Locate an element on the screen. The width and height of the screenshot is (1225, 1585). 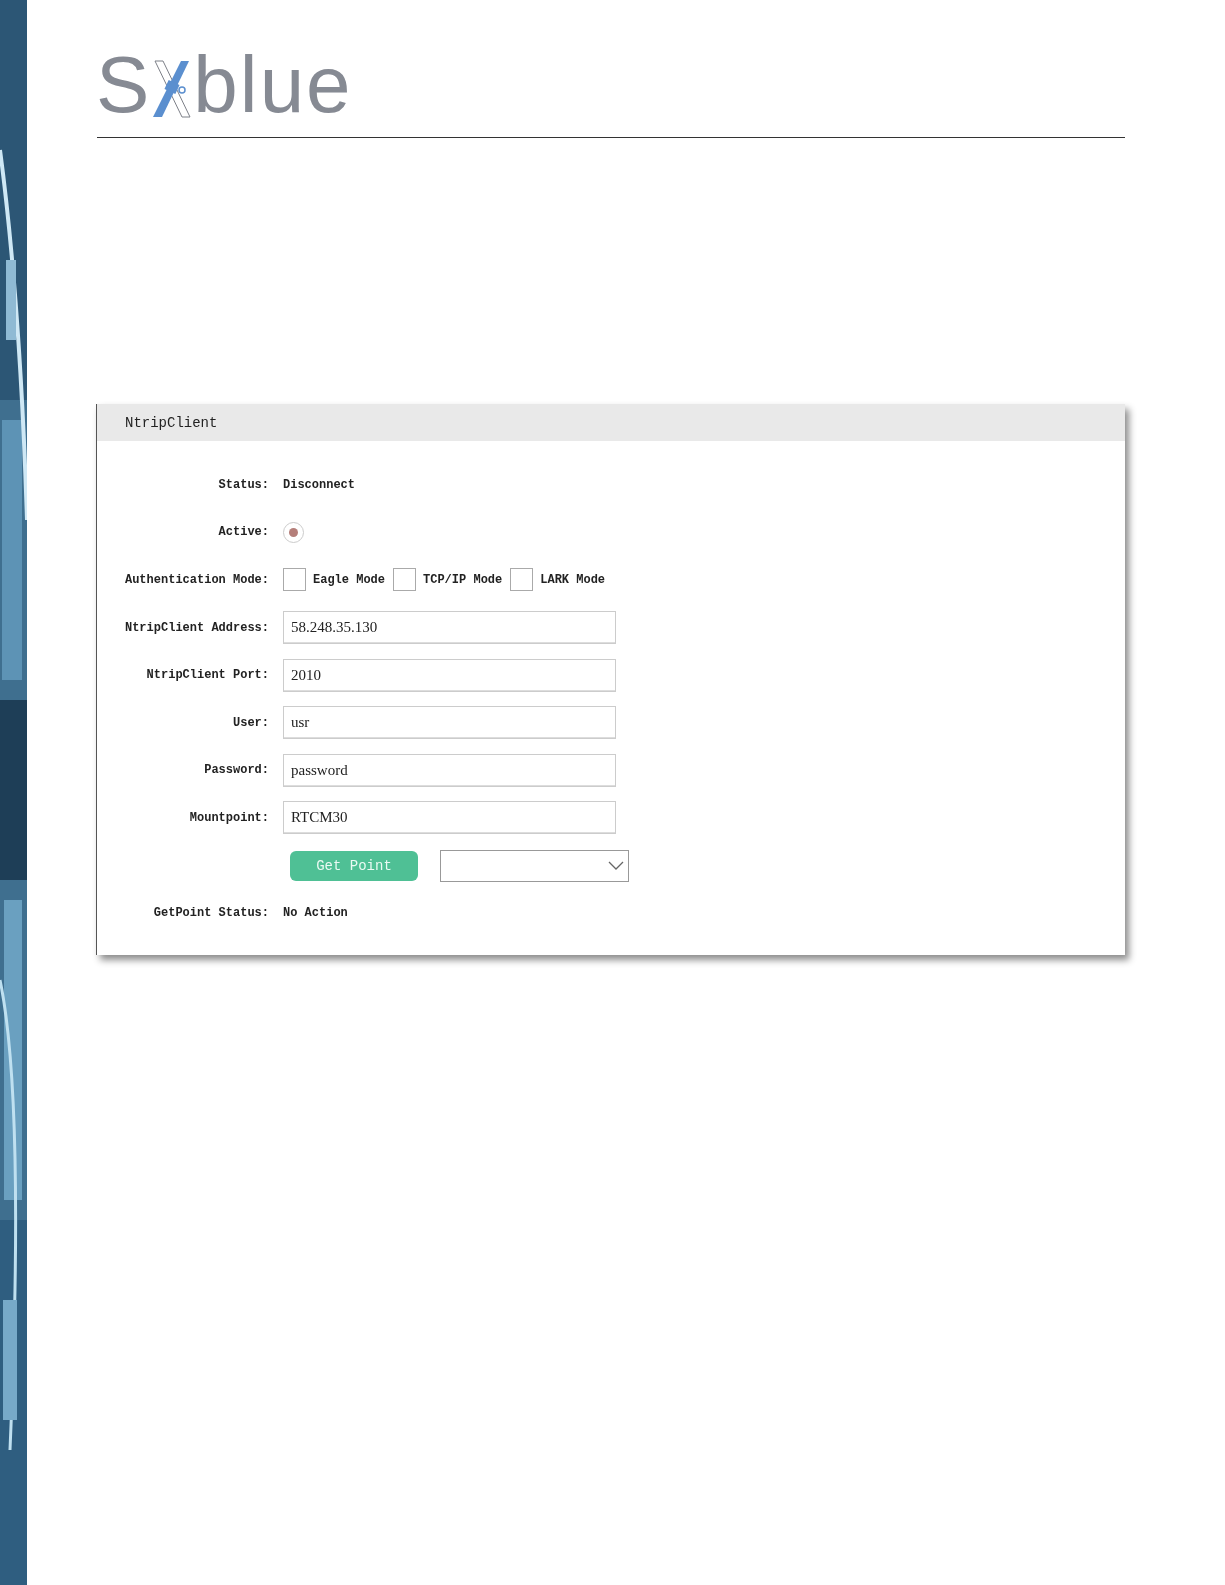
field-label: NtripClient Port: is located at coordinates (207, 675).